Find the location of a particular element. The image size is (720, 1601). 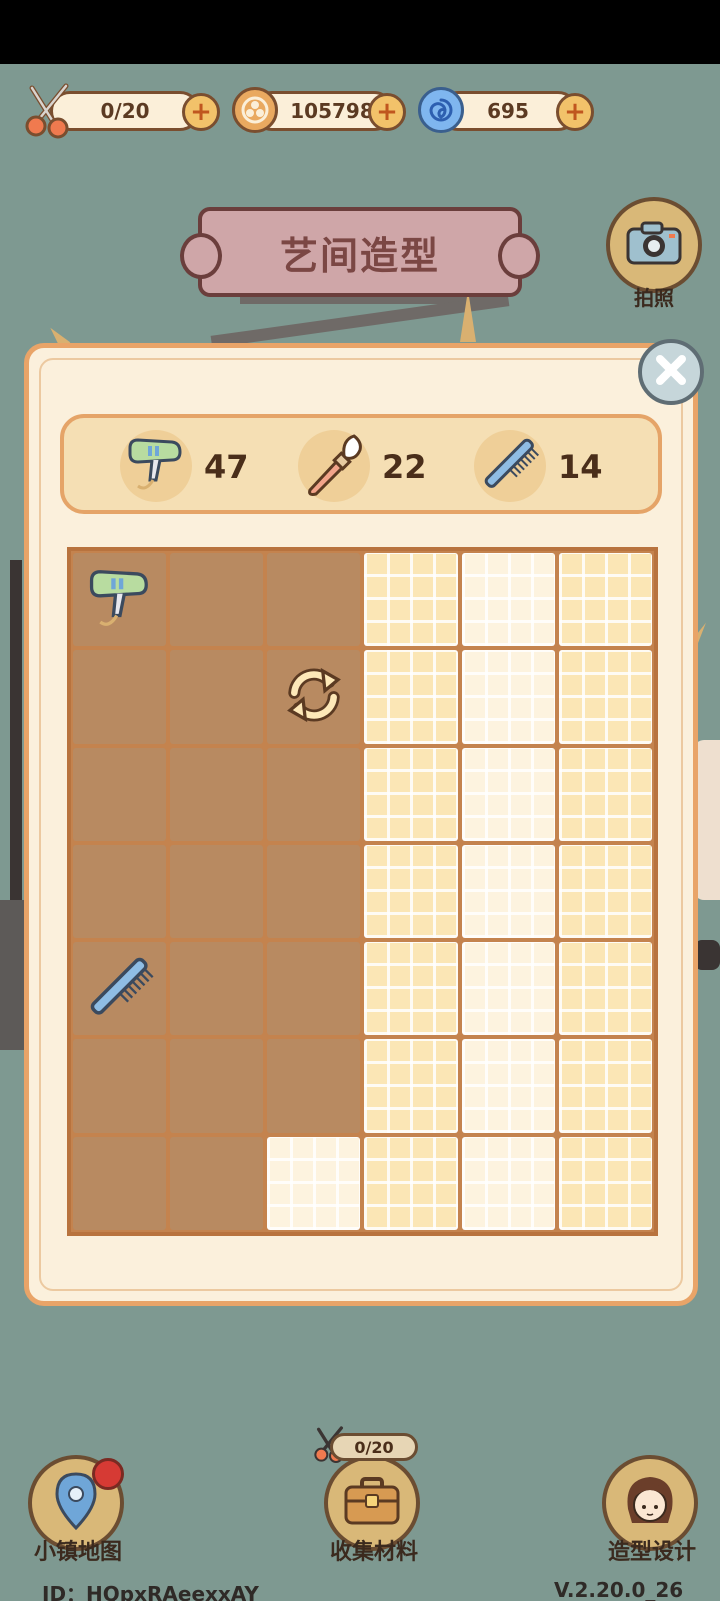

collect-materials-label: 收集材料 is located at coordinates (373, 1552).